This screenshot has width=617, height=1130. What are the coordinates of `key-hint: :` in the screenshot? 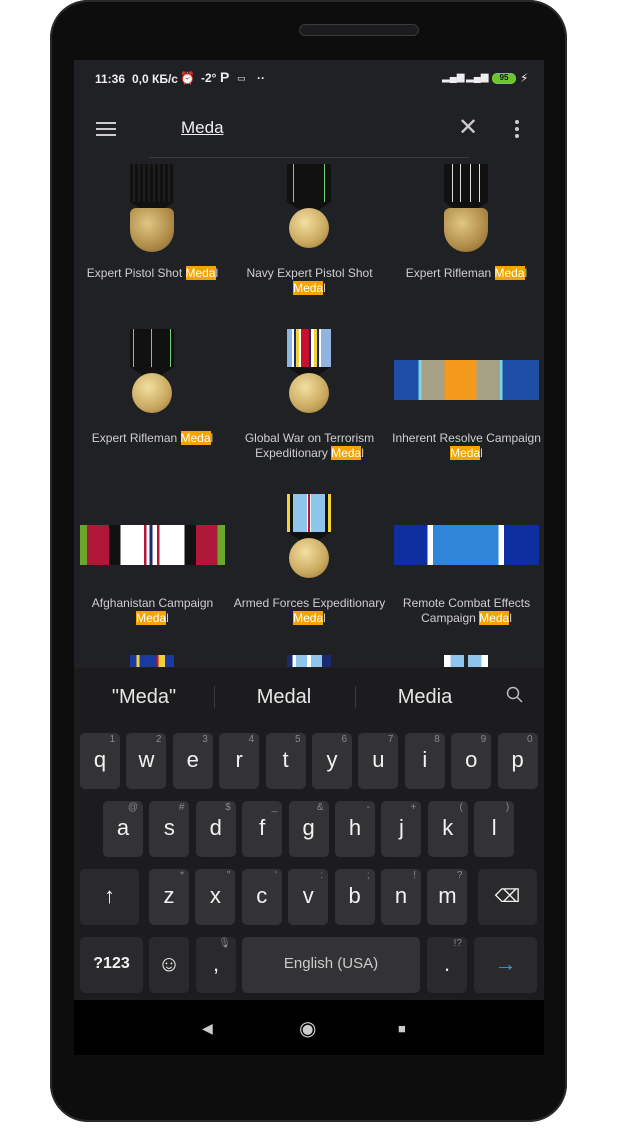 It's located at (322, 875).